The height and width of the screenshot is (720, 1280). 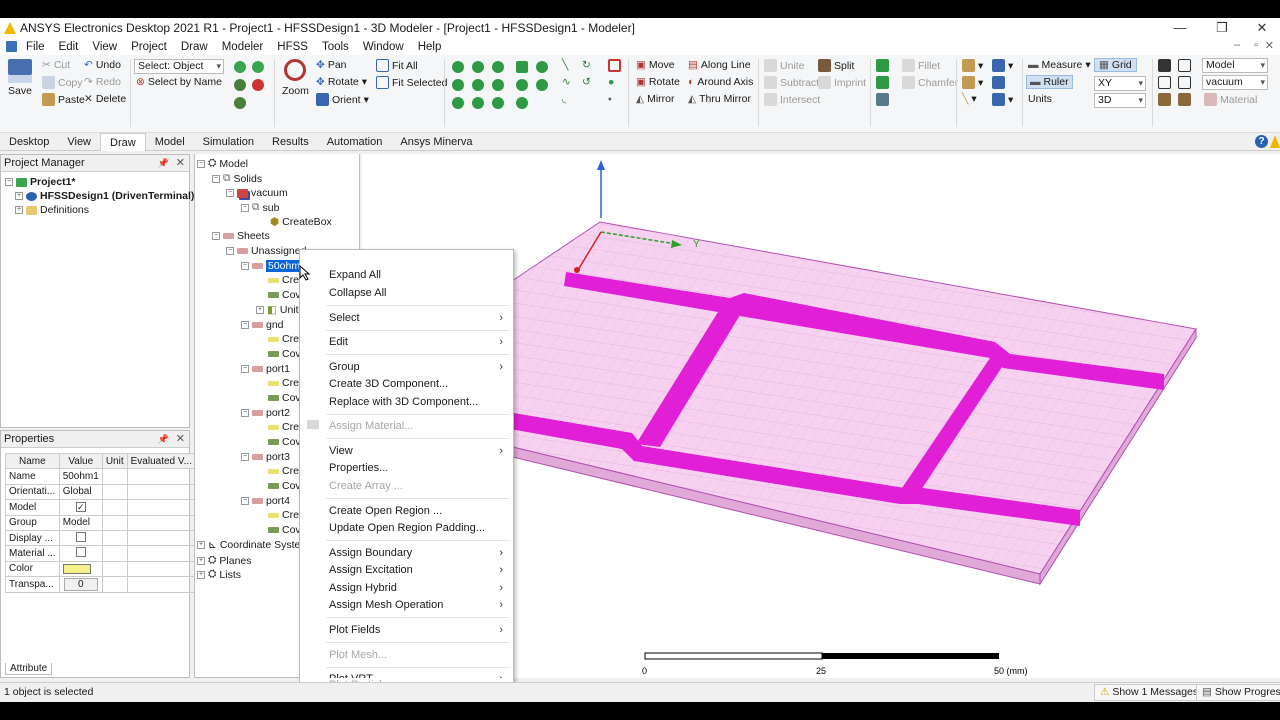 What do you see at coordinates (180, 163) in the screenshot?
I see `close-icon: ✕` at bounding box center [180, 163].